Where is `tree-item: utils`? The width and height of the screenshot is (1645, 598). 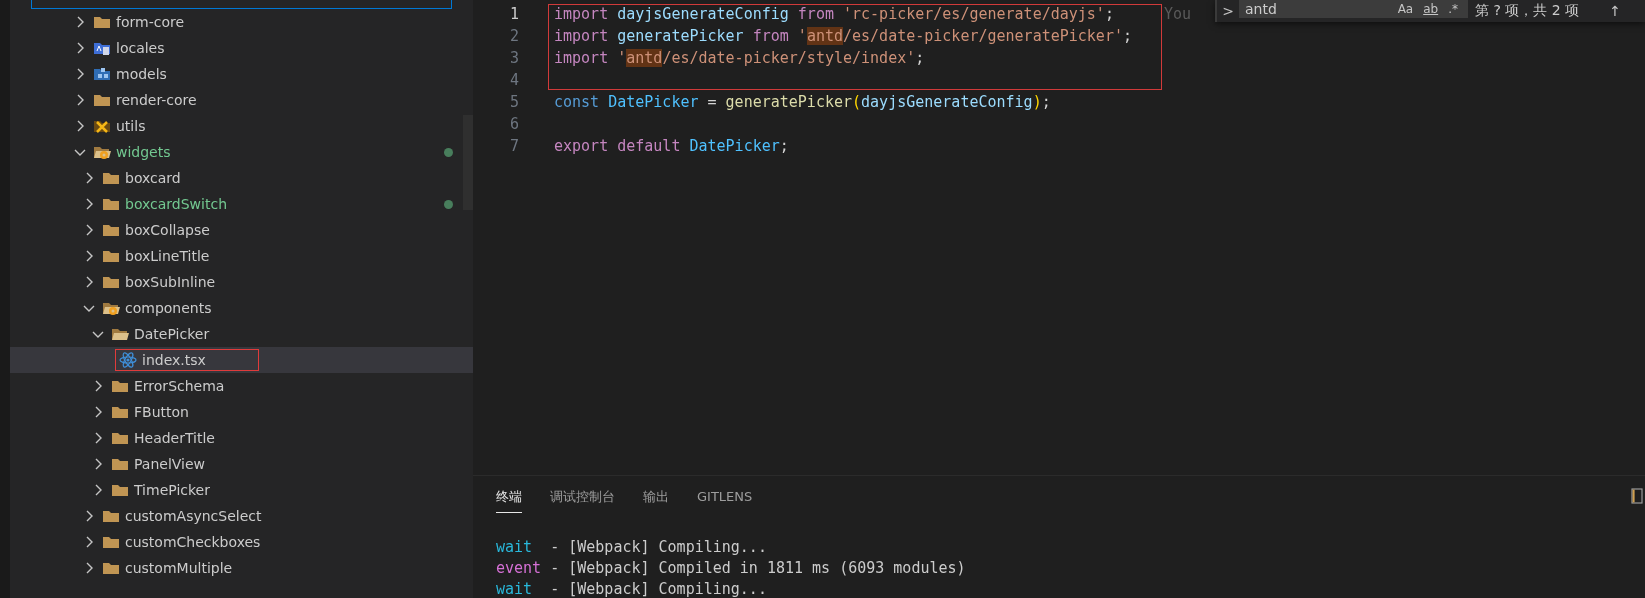
tree-item: utils is located at coordinates (241, 126).